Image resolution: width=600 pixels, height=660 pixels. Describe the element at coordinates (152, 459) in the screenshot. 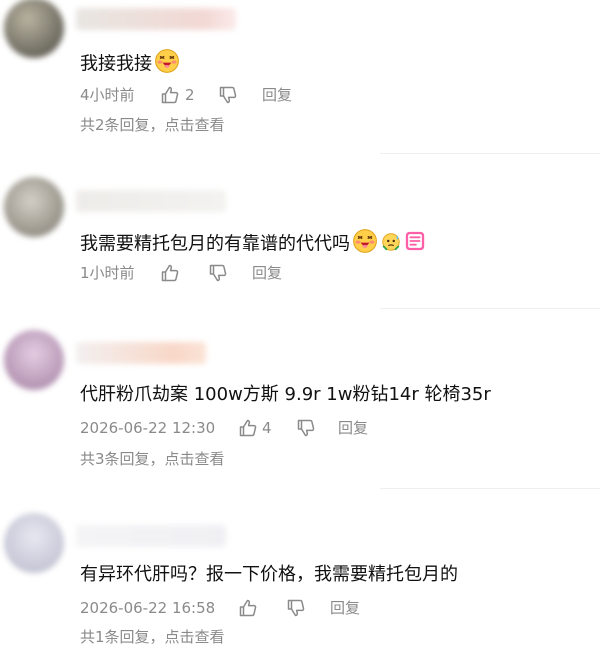

I see `view-replies-link: 共3条回复，点击查看` at that location.